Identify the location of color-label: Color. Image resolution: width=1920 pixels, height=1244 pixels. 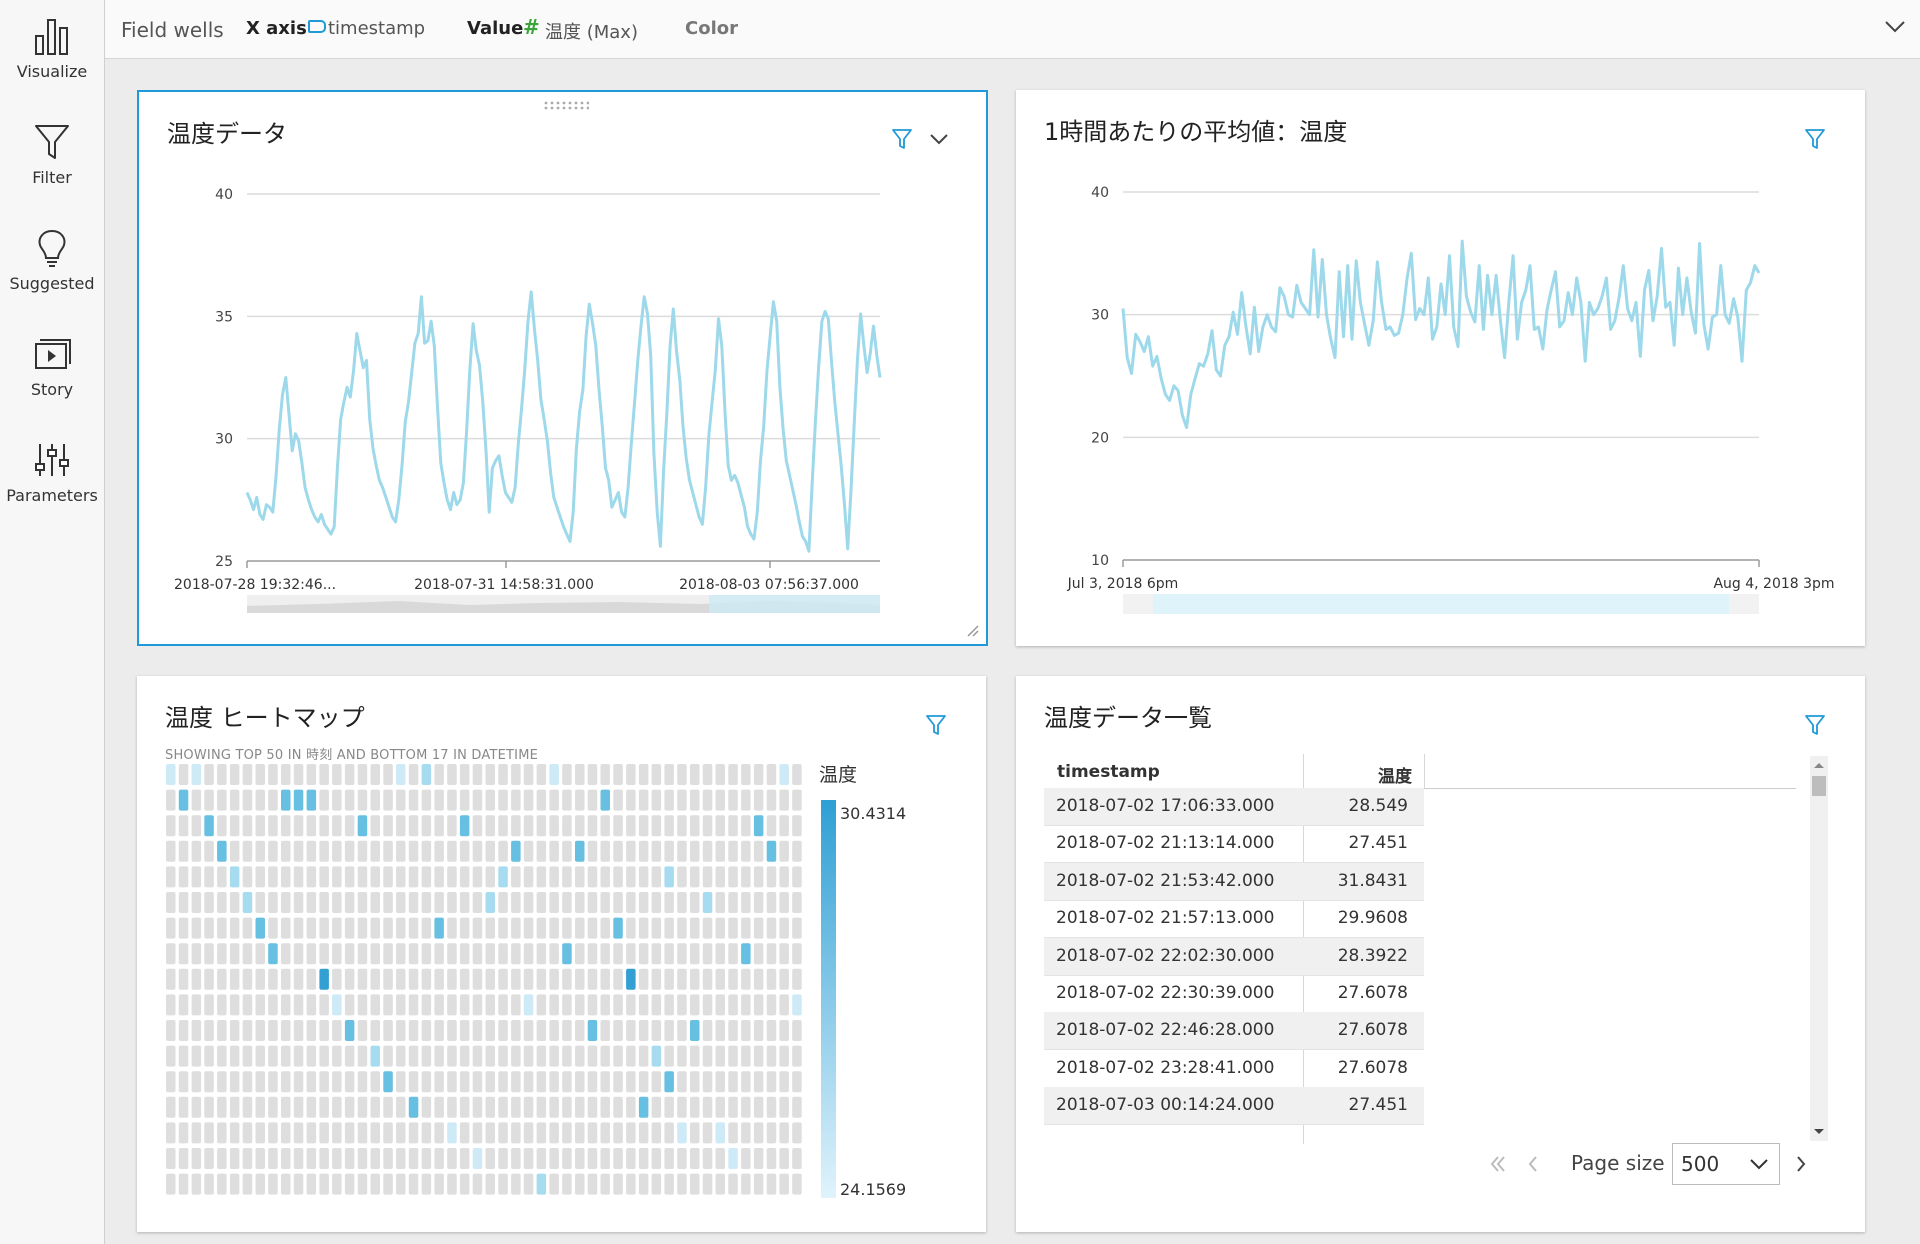
(711, 28).